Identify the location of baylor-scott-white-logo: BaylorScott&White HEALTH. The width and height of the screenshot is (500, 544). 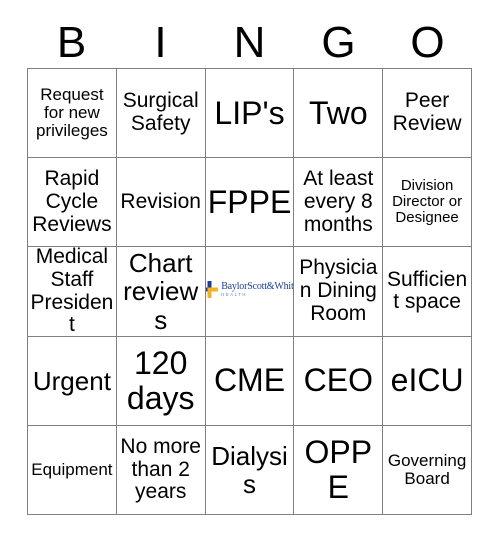
(250, 289).